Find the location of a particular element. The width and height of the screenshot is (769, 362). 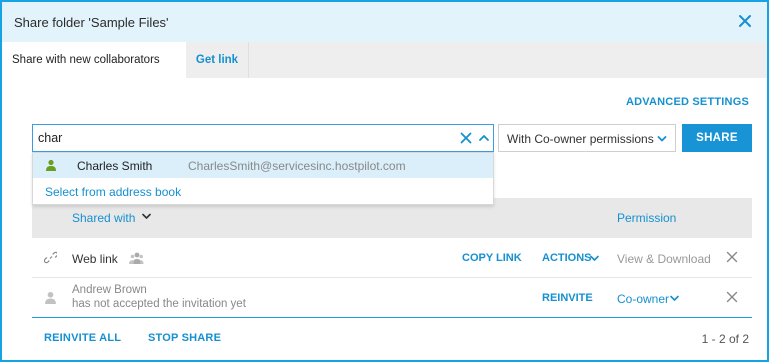

reinvite-button: REINVITE is located at coordinates (567, 298).